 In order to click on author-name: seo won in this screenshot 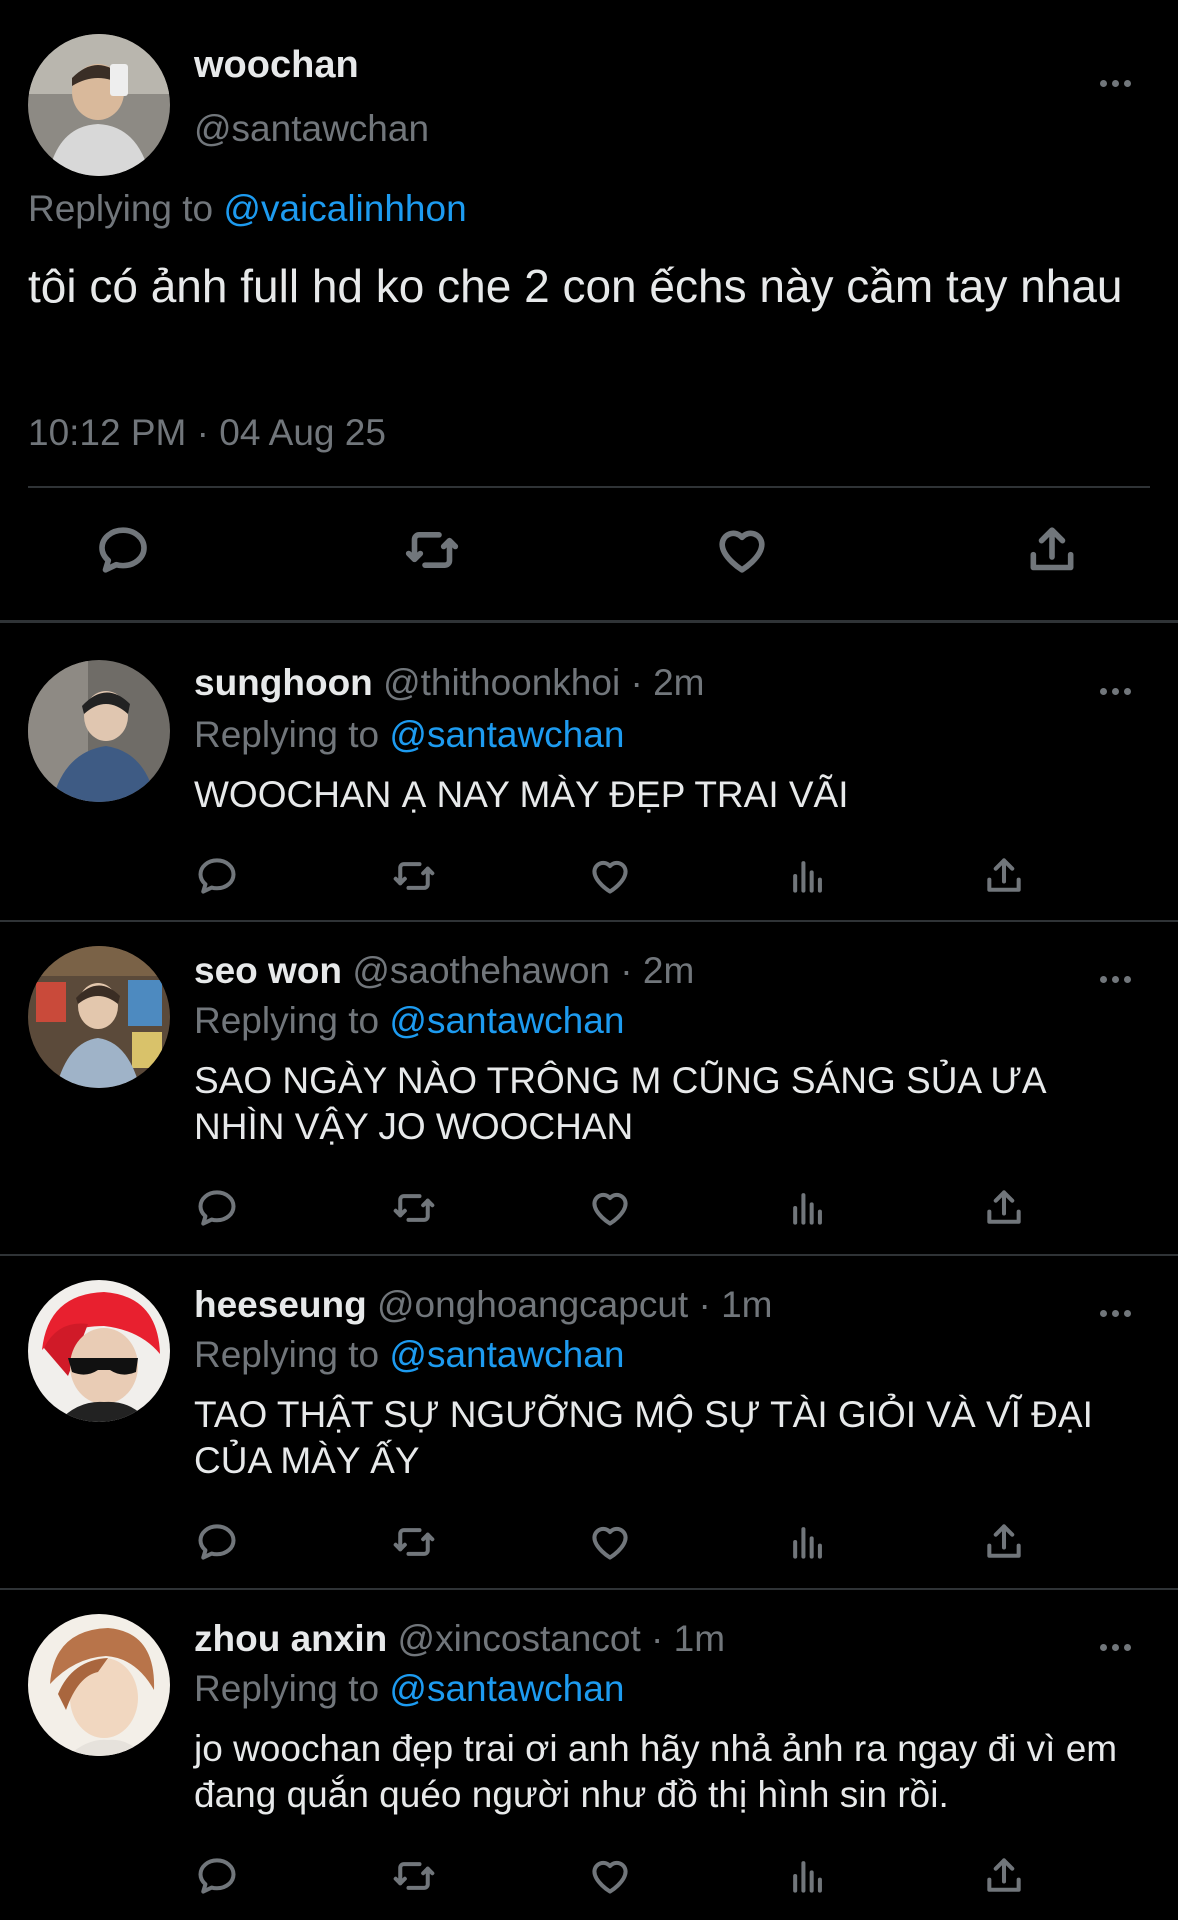, I will do `click(268, 970)`.